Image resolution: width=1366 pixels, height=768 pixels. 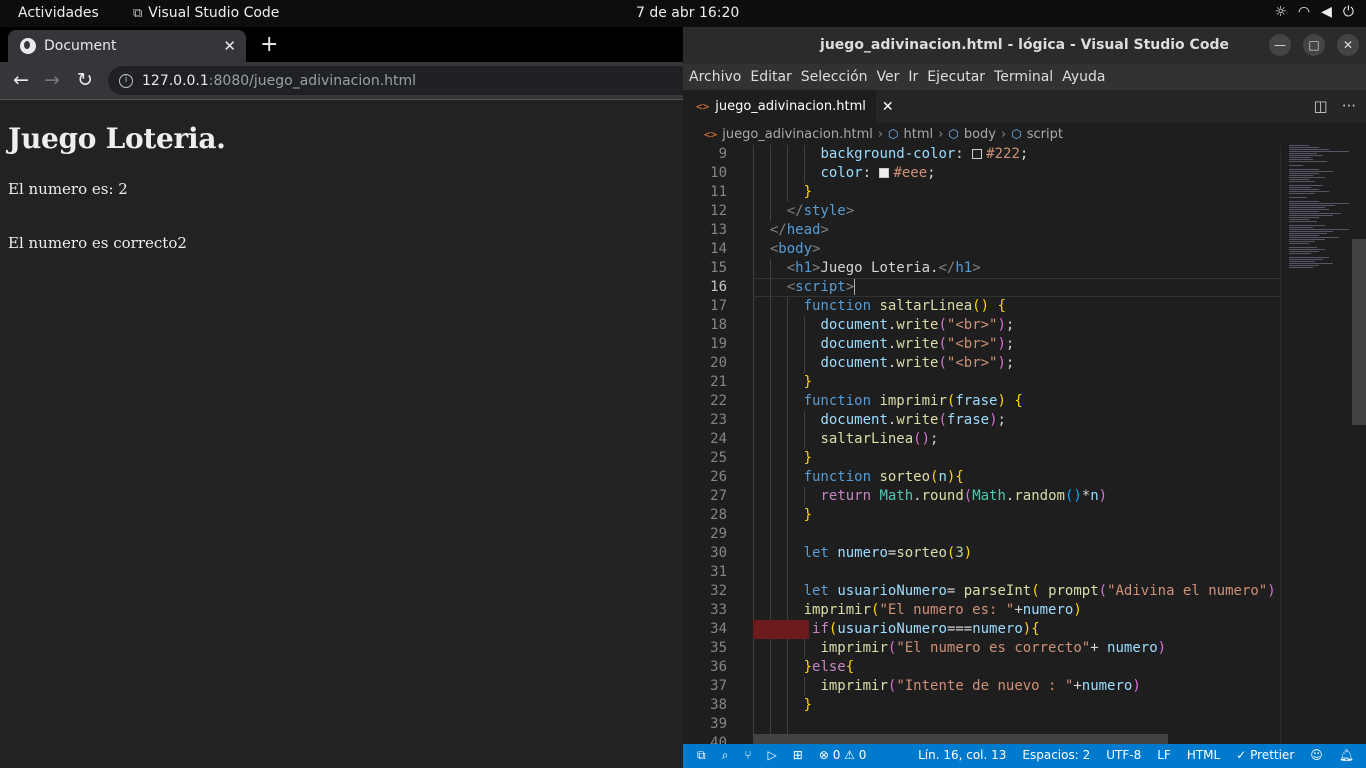 I want to click on menu-ejecutar: Ejecutar, so click(x=956, y=77).